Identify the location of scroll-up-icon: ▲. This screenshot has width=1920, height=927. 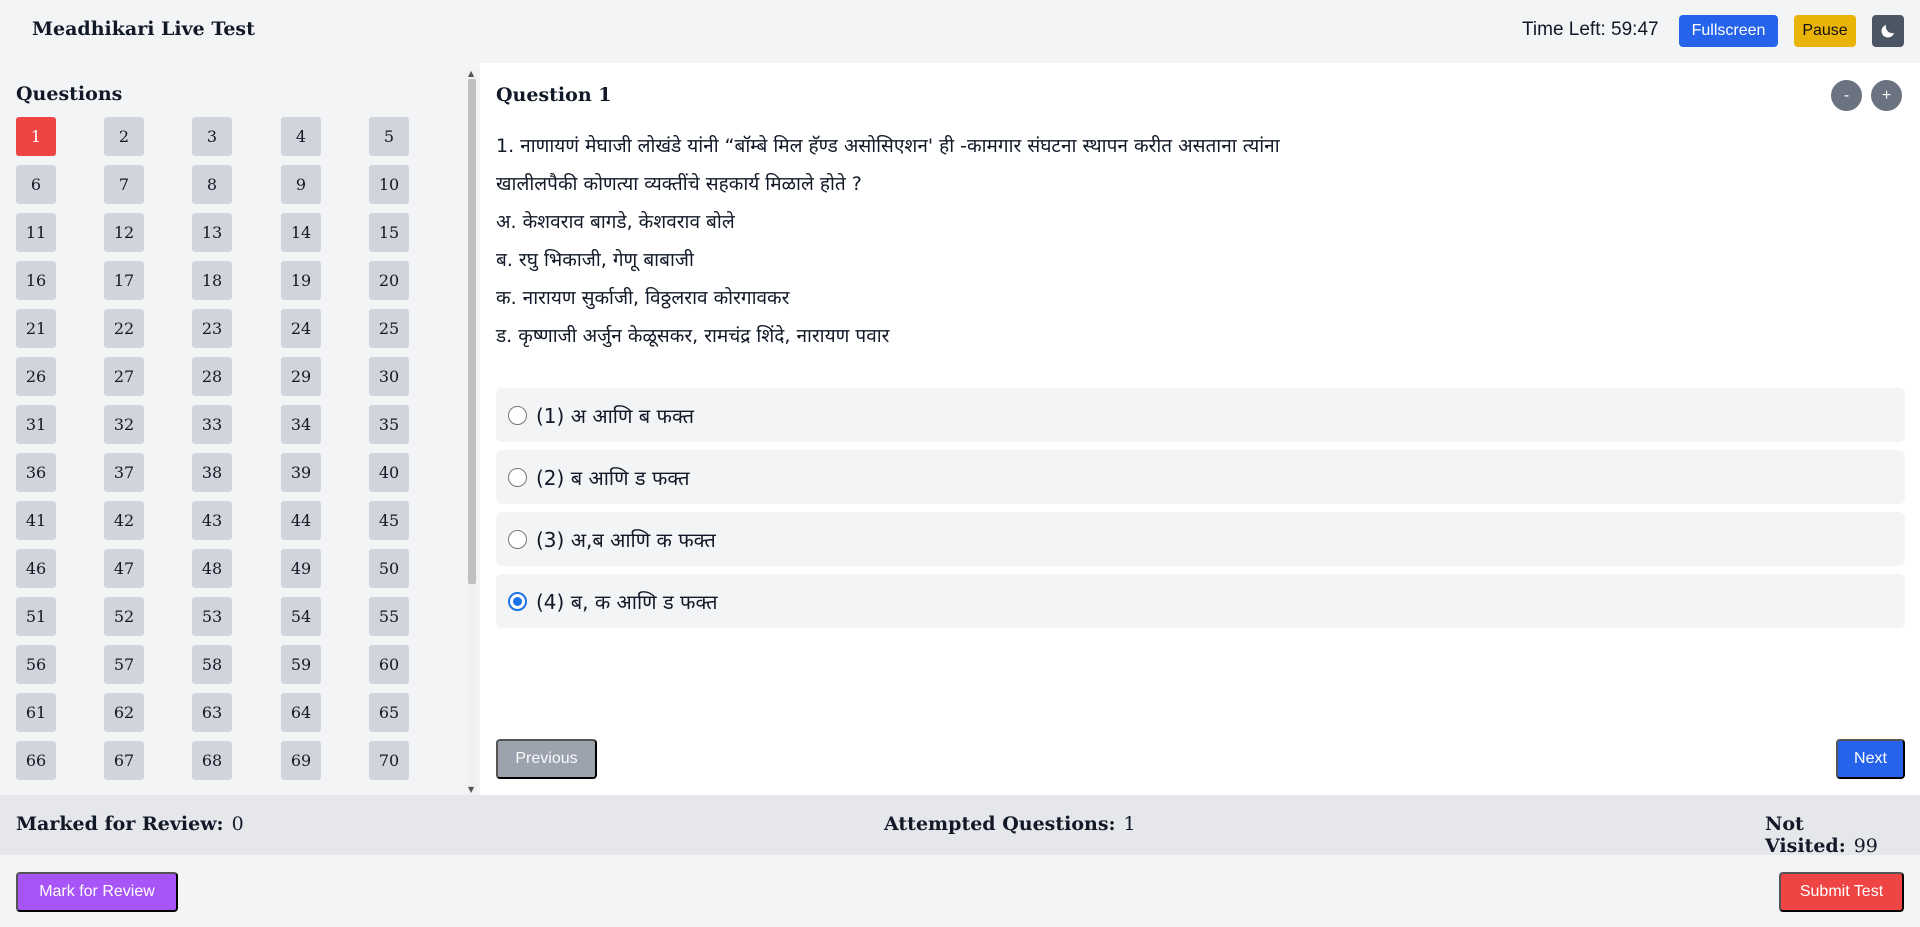
(471, 73).